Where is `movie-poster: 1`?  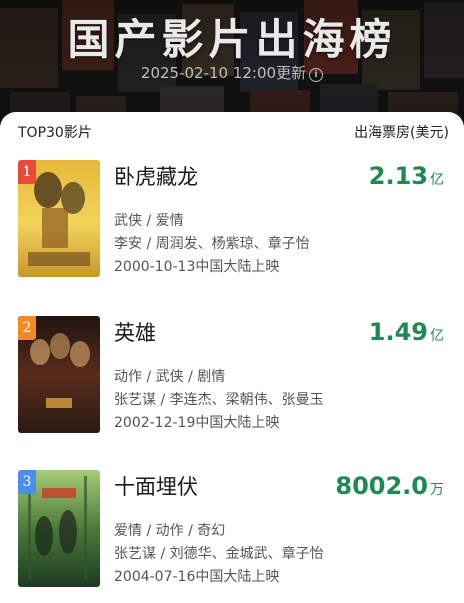
movie-poster: 1 is located at coordinates (59, 218).